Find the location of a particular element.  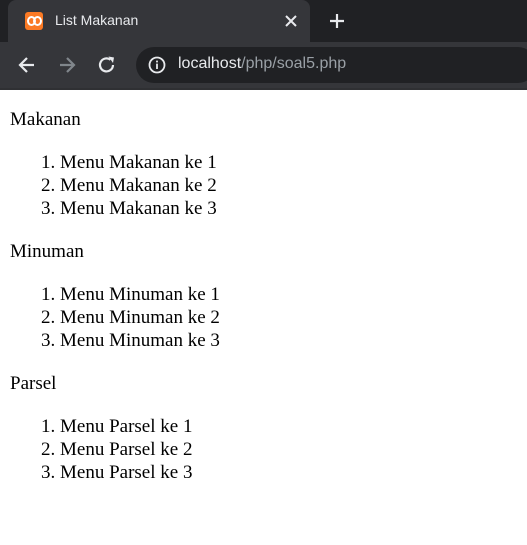

plus-icon is located at coordinates (337, 21).